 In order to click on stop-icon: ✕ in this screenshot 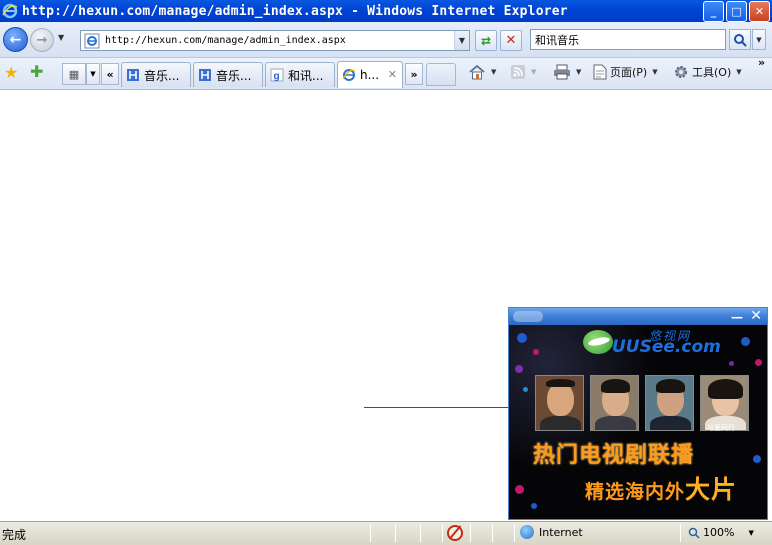, I will do `click(511, 40)`.